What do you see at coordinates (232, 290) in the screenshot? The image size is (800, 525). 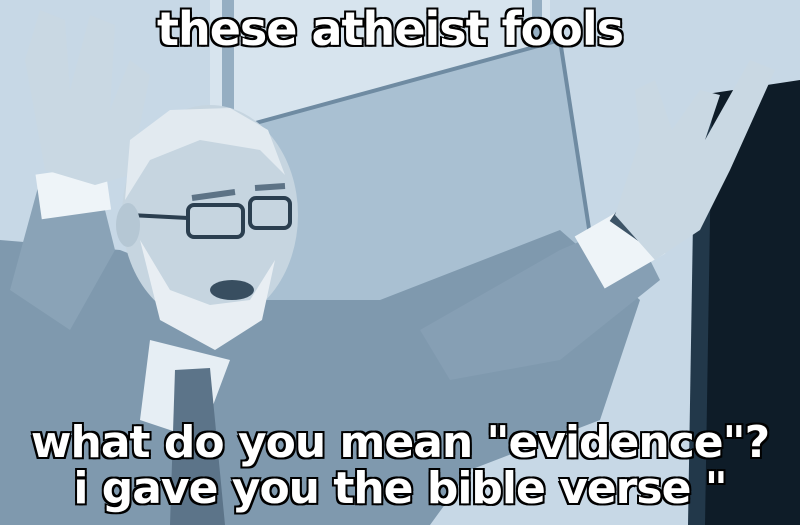 I see `mouth` at bounding box center [232, 290].